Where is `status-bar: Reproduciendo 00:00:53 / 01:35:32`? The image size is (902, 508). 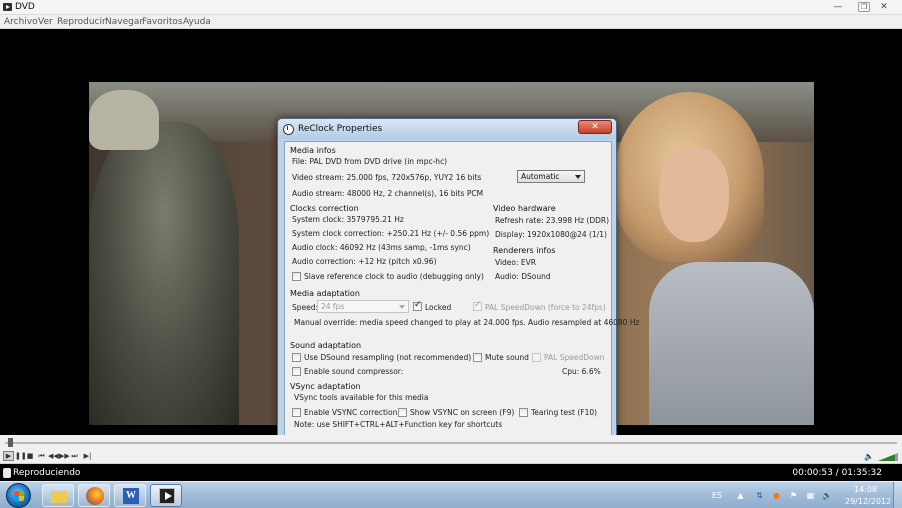 status-bar: Reproduciendo 00:00:53 / 01:35:32 is located at coordinates (451, 473).